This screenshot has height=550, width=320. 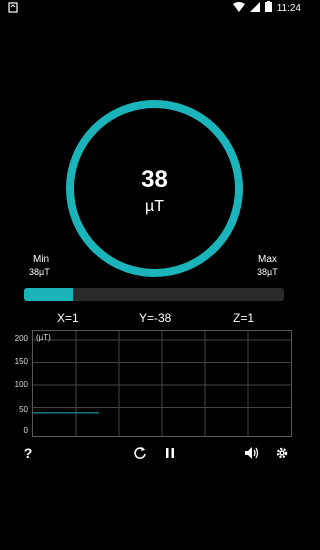 What do you see at coordinates (288, 8) in the screenshot?
I see `clock-text: 11:24` at bounding box center [288, 8].